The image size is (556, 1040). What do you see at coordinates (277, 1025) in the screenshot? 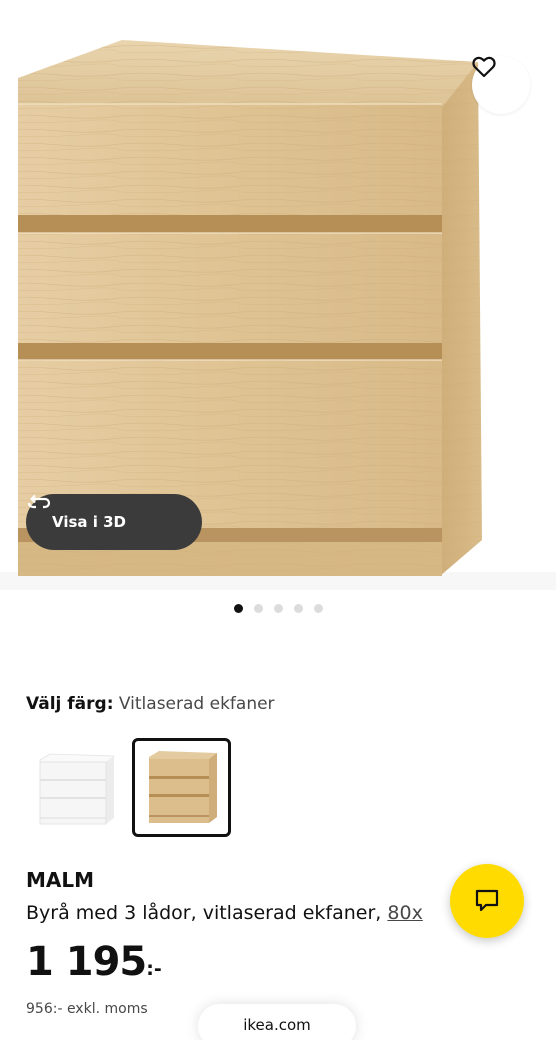
I see `url-text: ikea.com` at bounding box center [277, 1025].